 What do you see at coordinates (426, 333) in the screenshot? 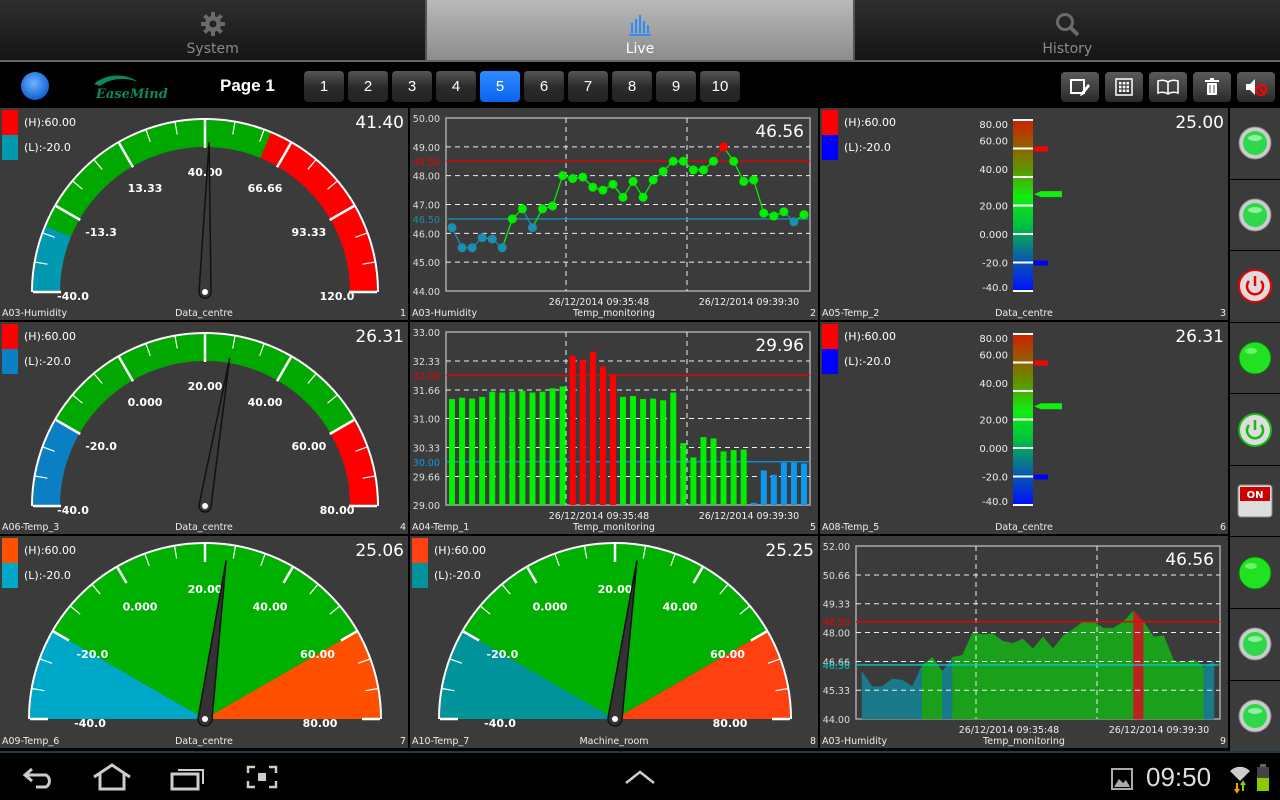
I see `y-tick-label: 33.00` at bounding box center [426, 333].